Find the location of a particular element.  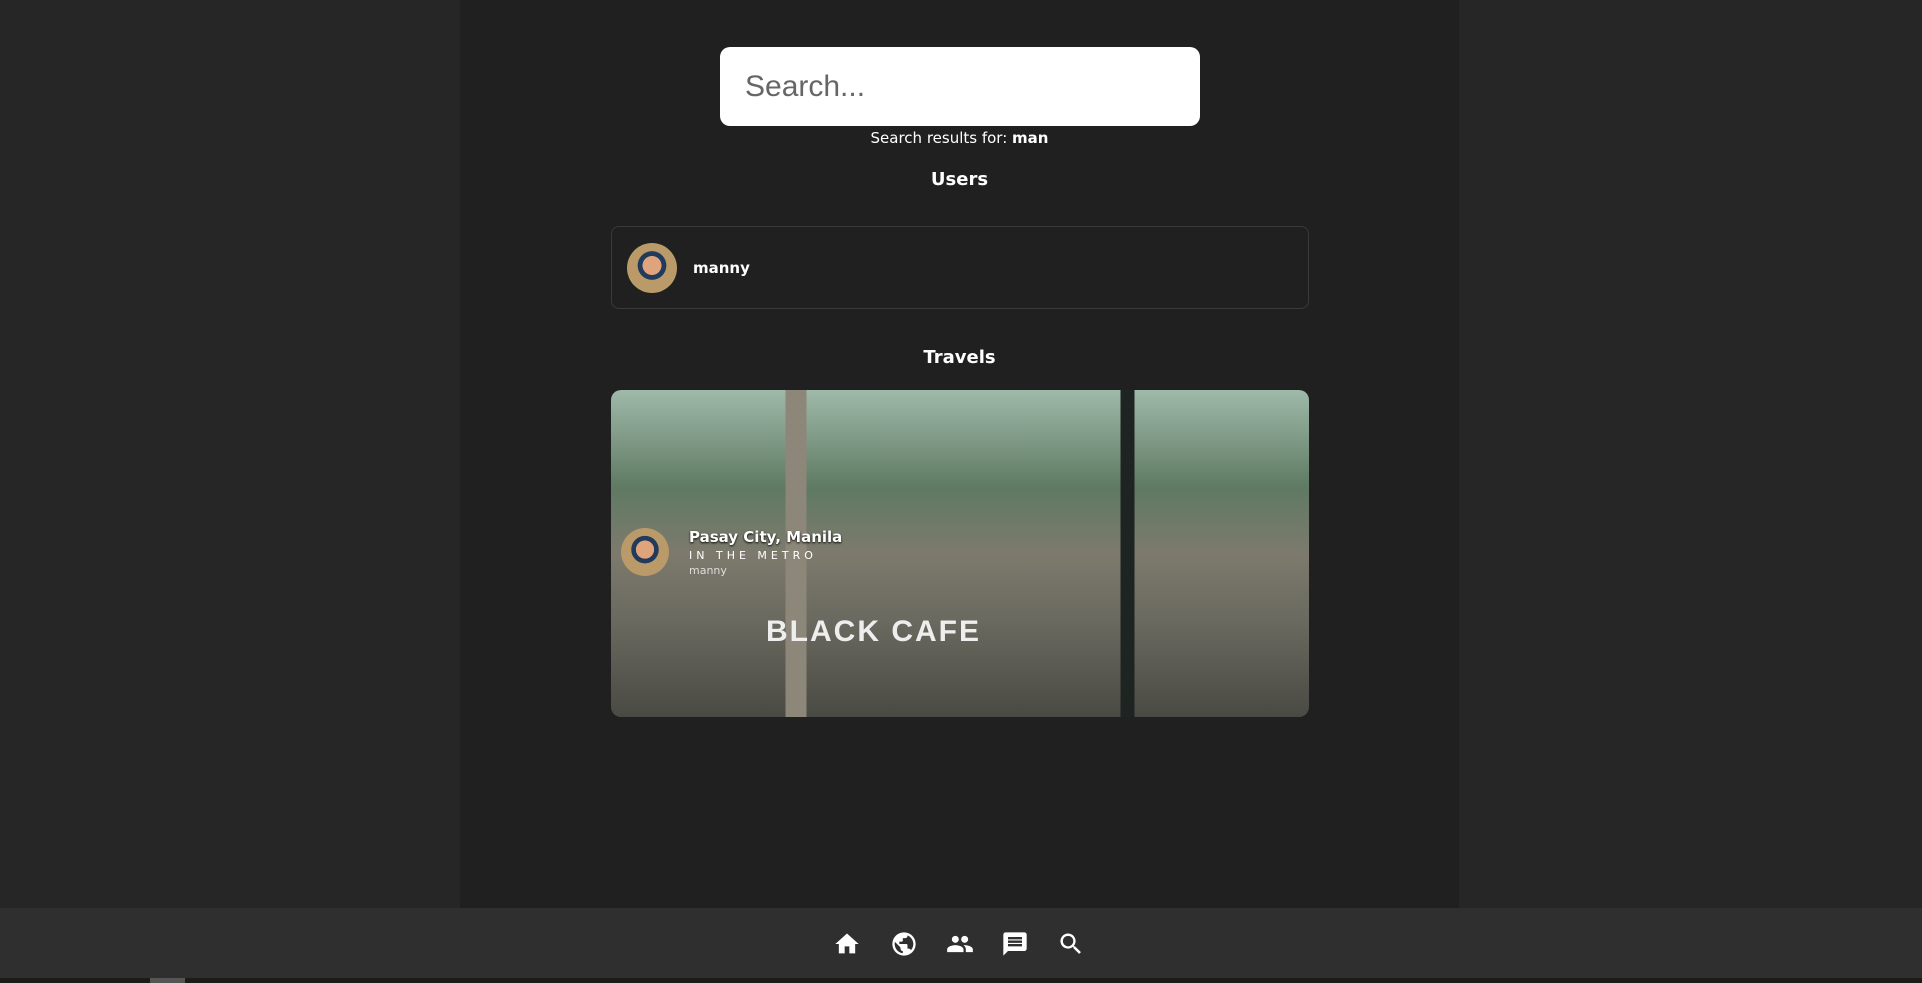

user-result-card: manny is located at coordinates (960, 267).